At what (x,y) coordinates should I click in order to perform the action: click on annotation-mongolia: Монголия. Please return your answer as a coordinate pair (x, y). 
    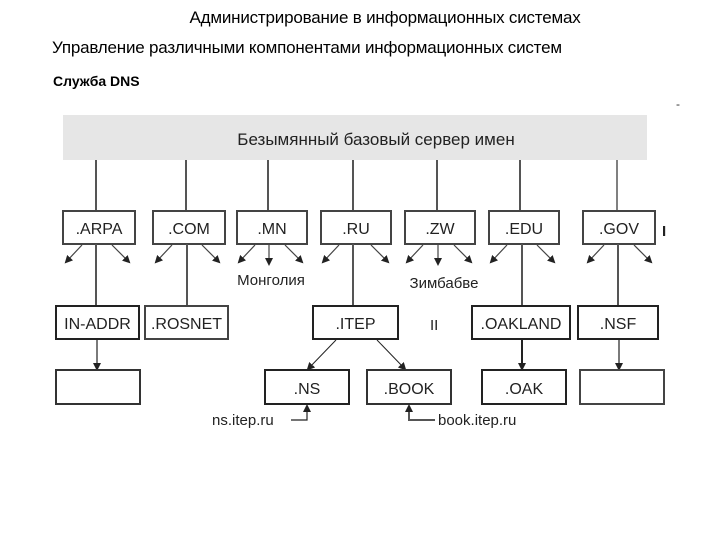
    Looking at the image, I should click on (271, 280).